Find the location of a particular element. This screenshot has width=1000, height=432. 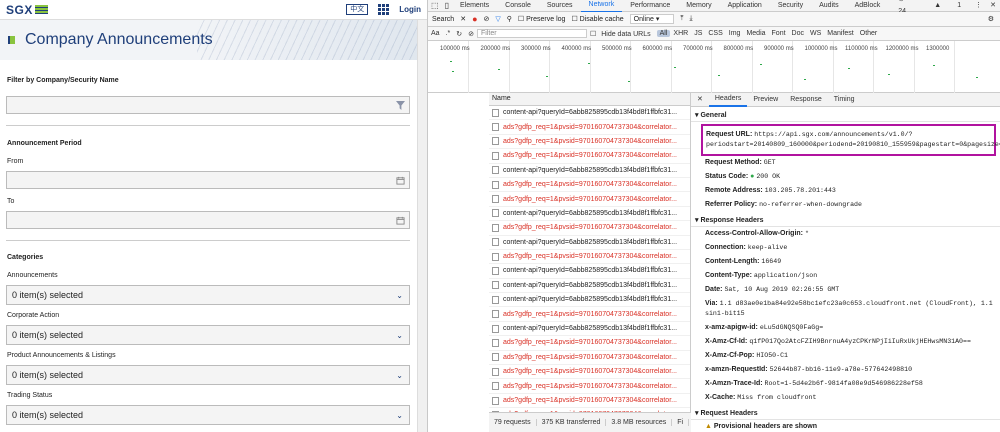

header-value: no-referrer-when-downgrade is located at coordinates (810, 204).